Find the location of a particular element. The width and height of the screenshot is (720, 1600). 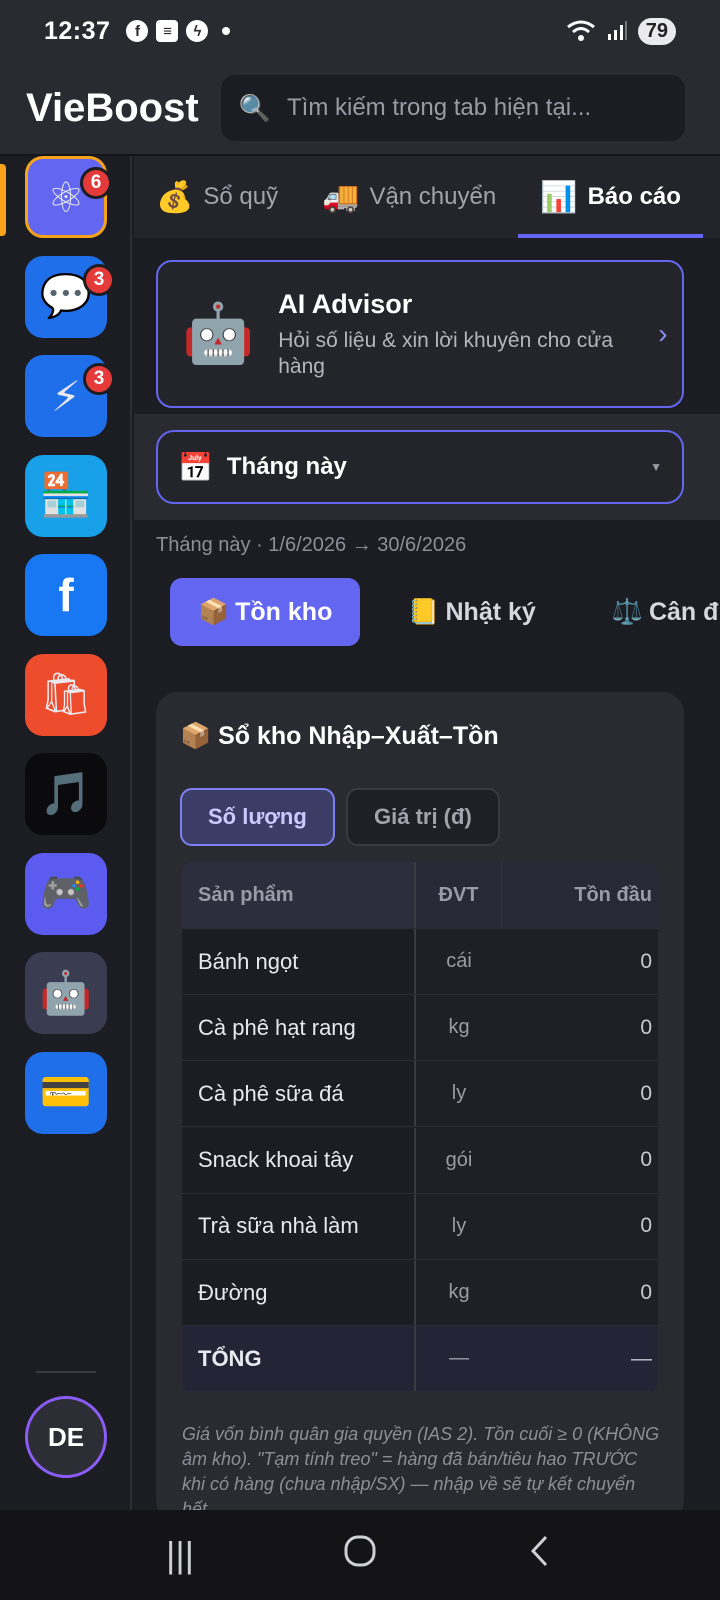

app-title: VieBoost is located at coordinates (112, 107).